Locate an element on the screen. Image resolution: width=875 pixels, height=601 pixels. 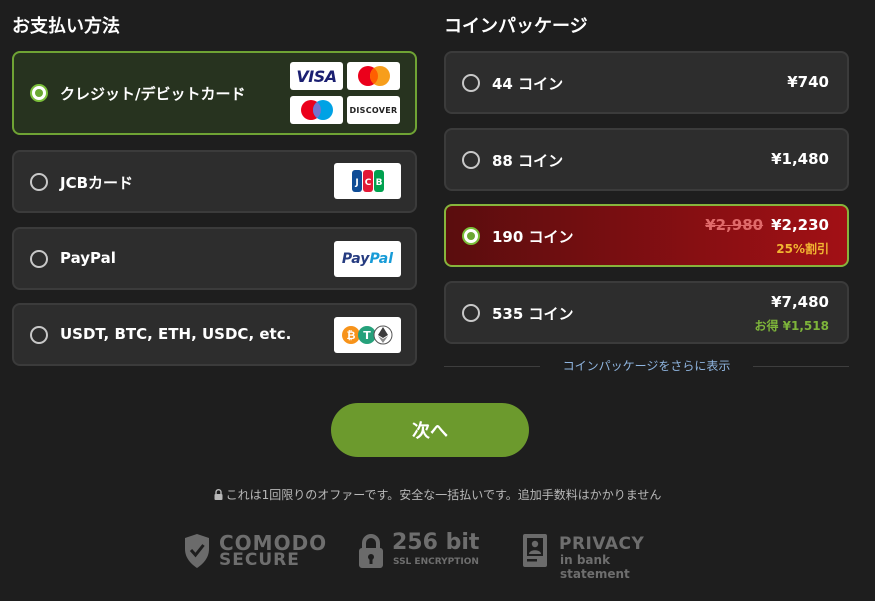
coin-package-title: コインパッケージ is located at coordinates (516, 26).